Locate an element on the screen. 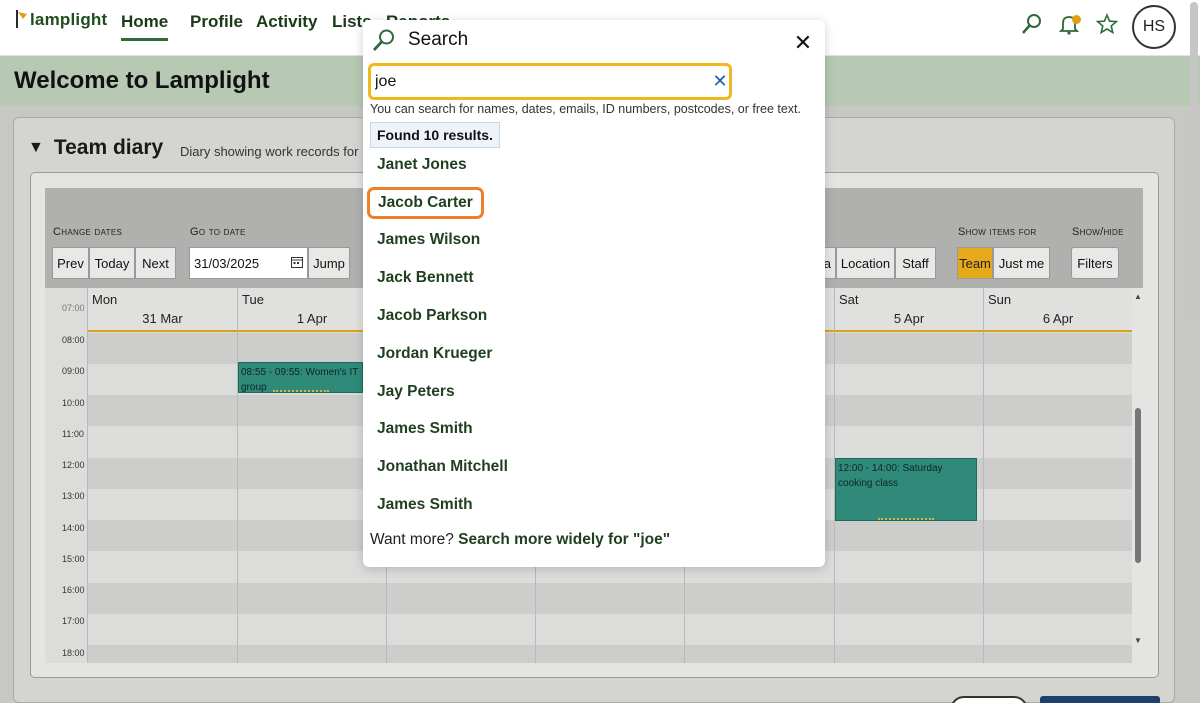 Image resolution: width=1200 pixels, height=703 pixels. day-header-mon: Mon 31 Mar is located at coordinates (162, 310).